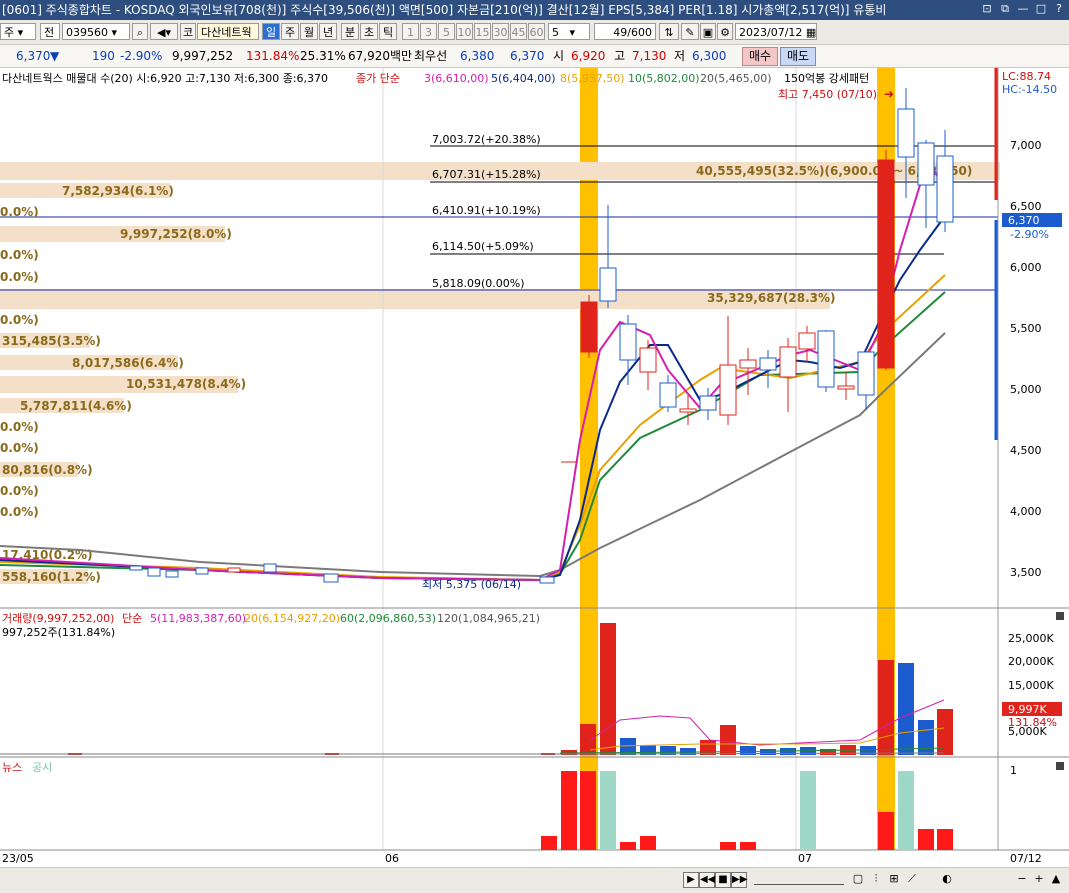  I want to click on tab-daily: 일, so click(271, 31).